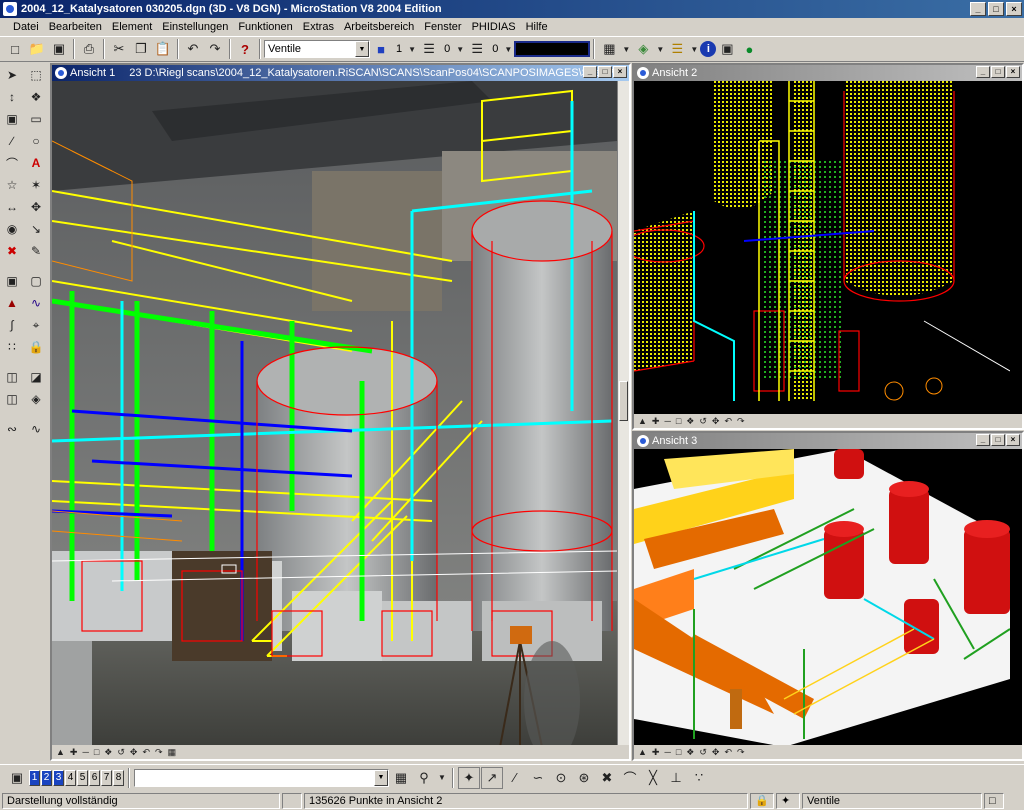  Describe the element at coordinates (728, 752) in the screenshot. I see `view-previous-icon: ↶` at that location.